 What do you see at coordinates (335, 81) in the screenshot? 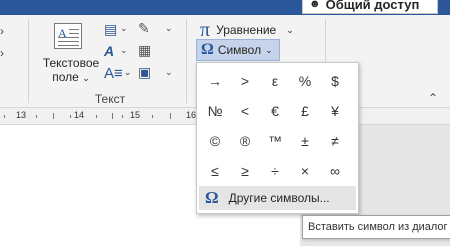
I see `symbol-cell: $` at bounding box center [335, 81].